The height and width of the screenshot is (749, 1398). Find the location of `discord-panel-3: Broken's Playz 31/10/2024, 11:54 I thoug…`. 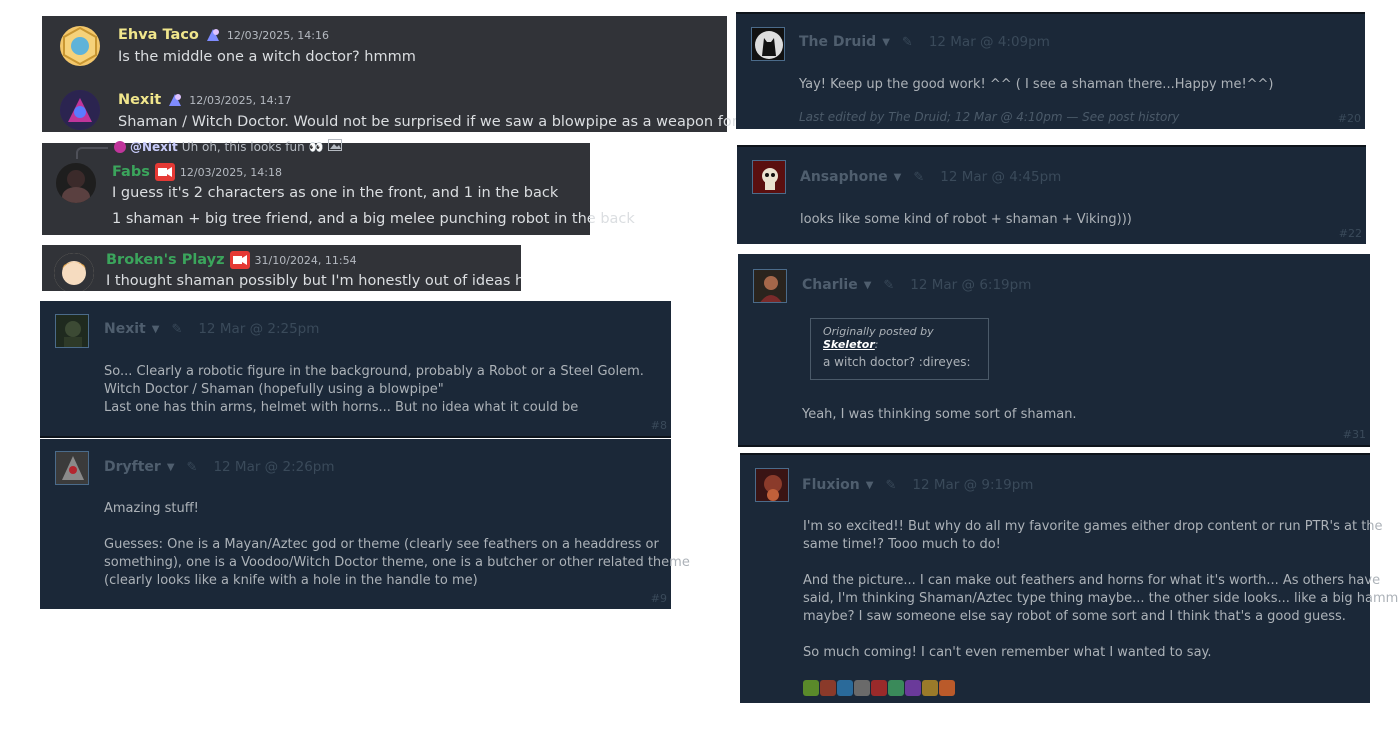

discord-panel-3: Broken's Playz 31/10/2024, 11:54 I thoug… is located at coordinates (281, 268).